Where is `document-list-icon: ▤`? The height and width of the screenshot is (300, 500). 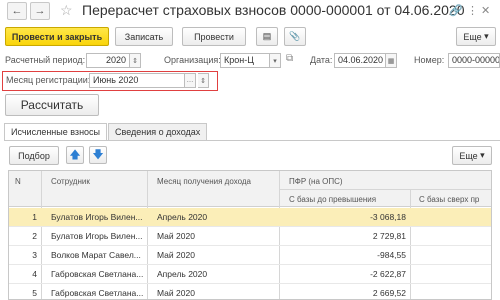 document-list-icon: ▤ is located at coordinates (267, 36).